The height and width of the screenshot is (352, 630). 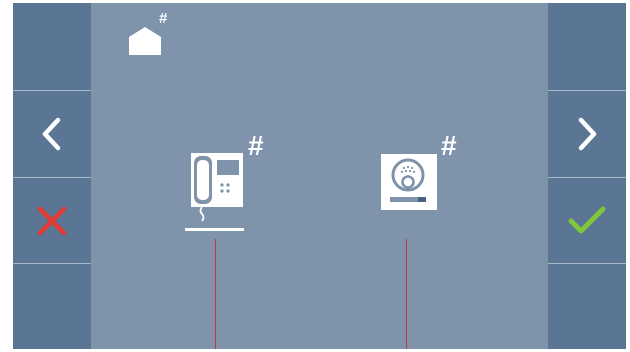 I want to click on left-sidebar, so click(x=52, y=176).